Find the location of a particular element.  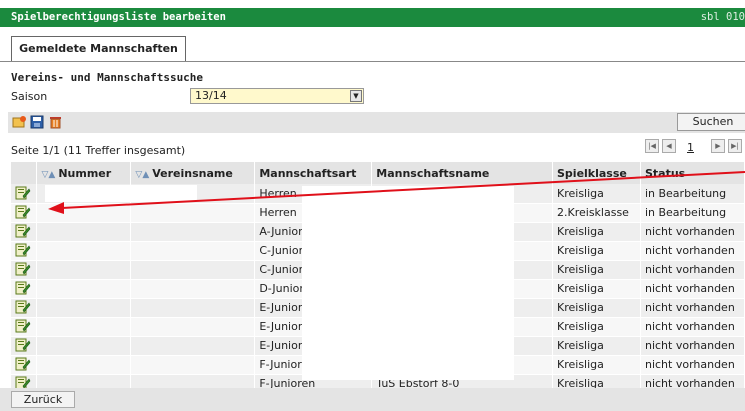

next-page-icon: ▶ is located at coordinates (718, 146).